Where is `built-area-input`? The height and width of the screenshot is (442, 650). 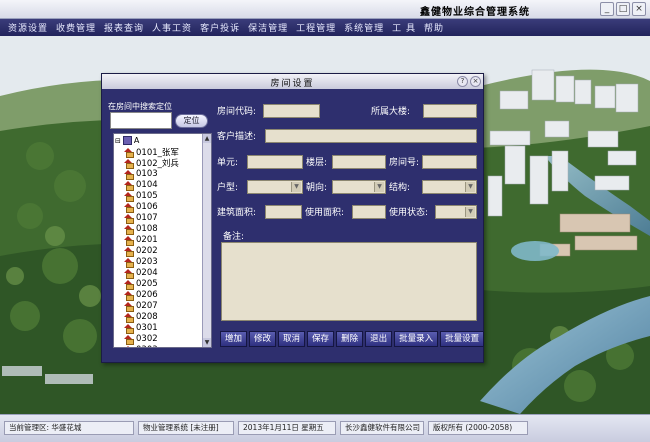 built-area-input is located at coordinates (283, 212).